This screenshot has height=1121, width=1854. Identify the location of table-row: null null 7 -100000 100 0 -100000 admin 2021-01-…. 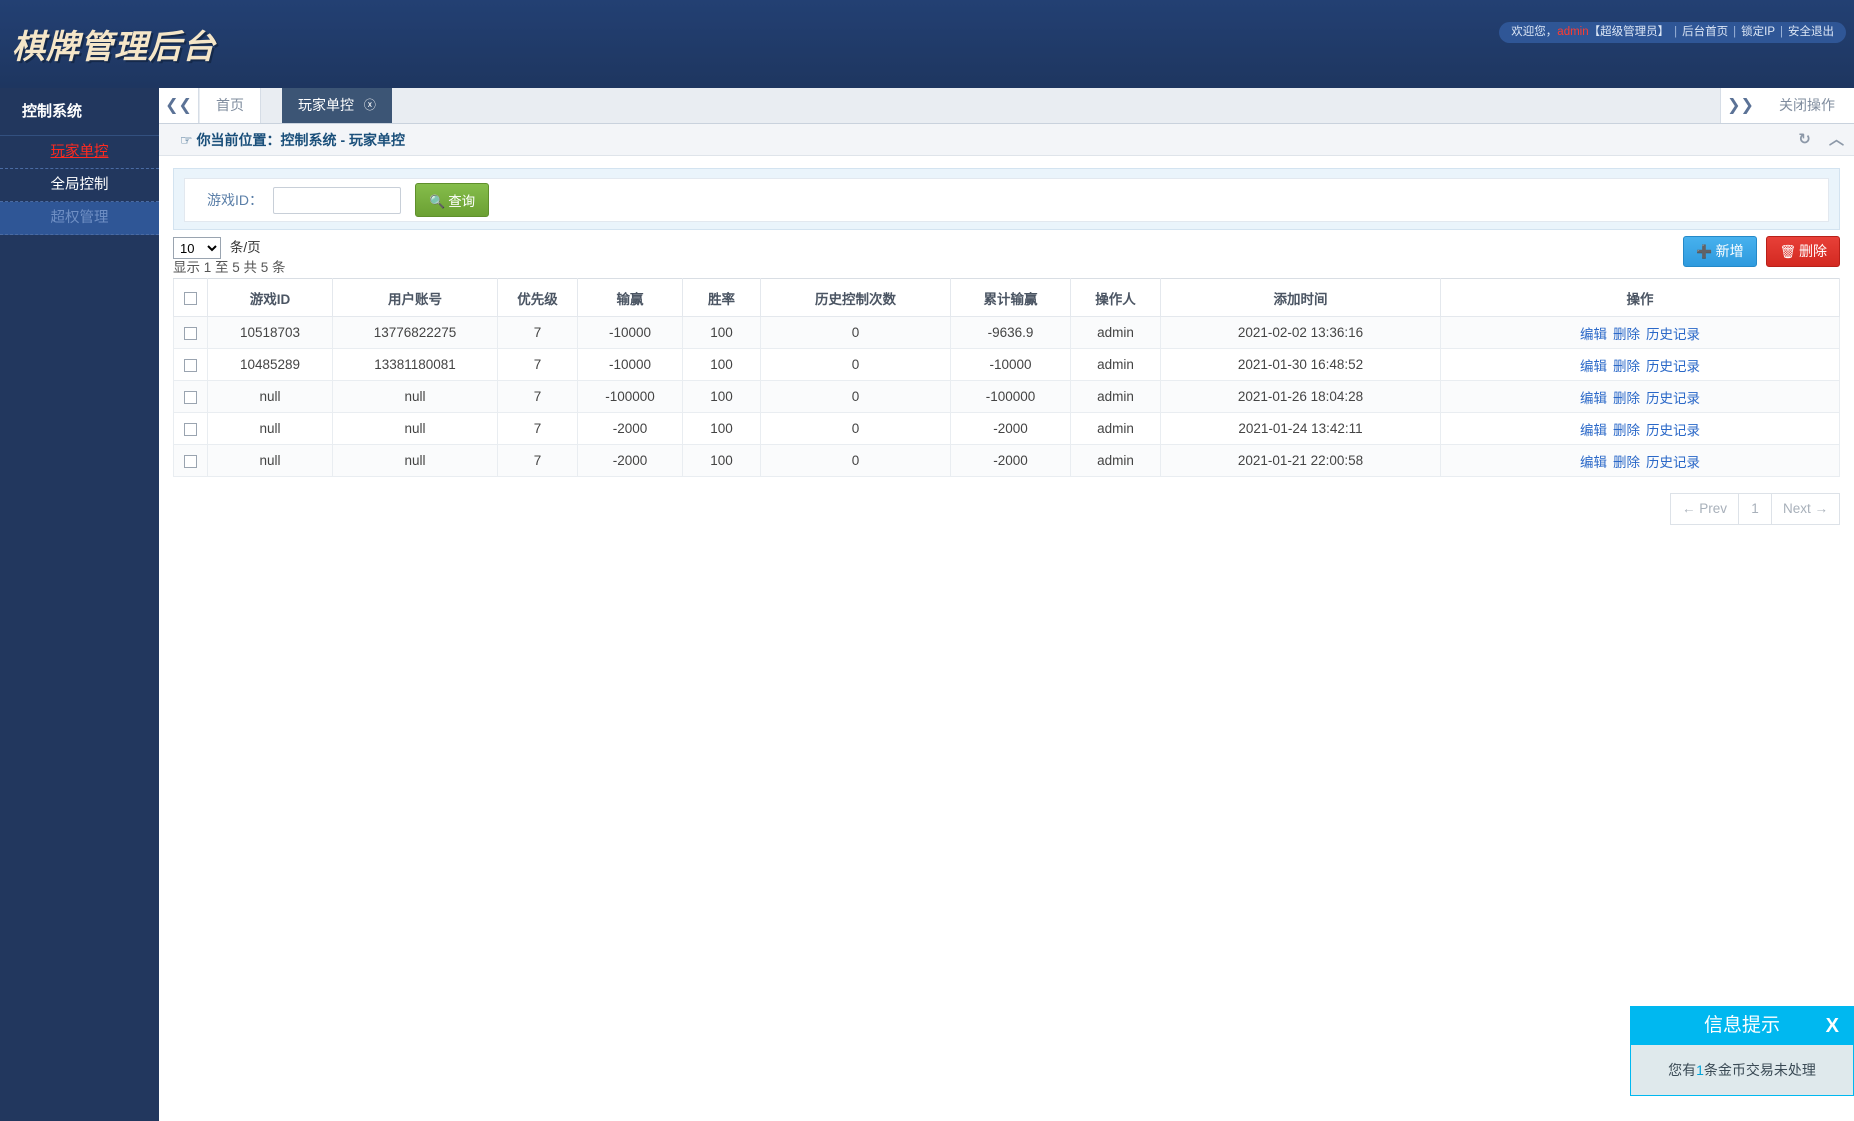
(1006, 396).